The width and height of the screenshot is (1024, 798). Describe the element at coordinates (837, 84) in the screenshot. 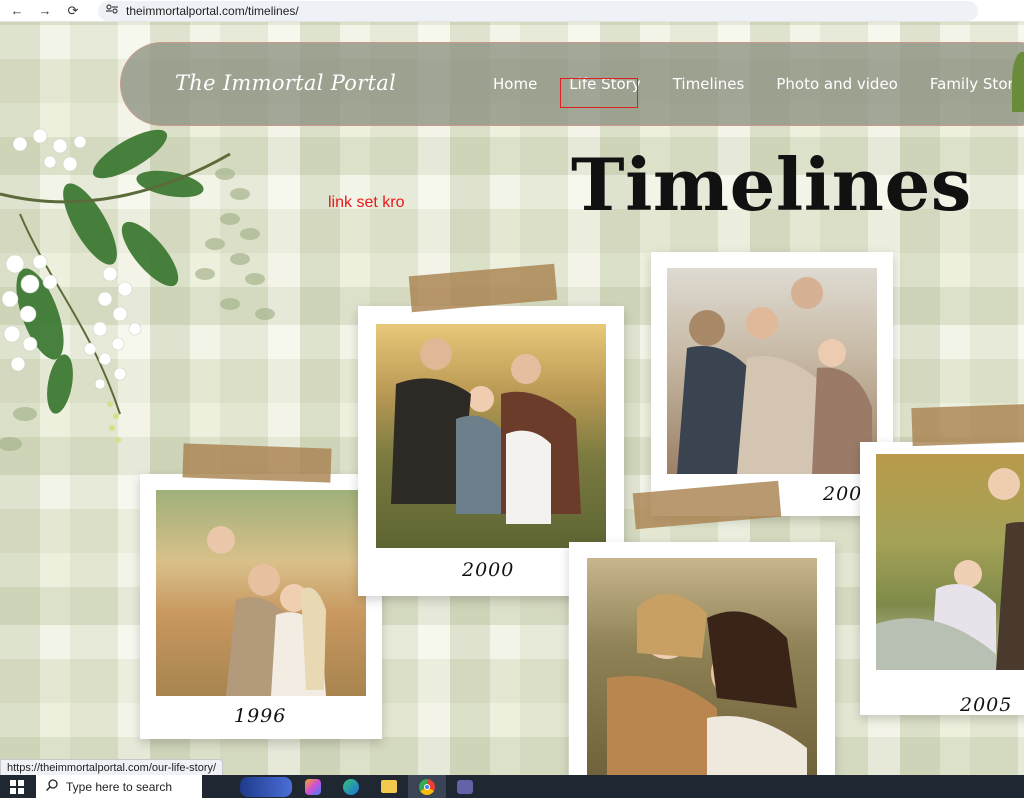

I see `menu-photo-and-video: Photo and video` at that location.